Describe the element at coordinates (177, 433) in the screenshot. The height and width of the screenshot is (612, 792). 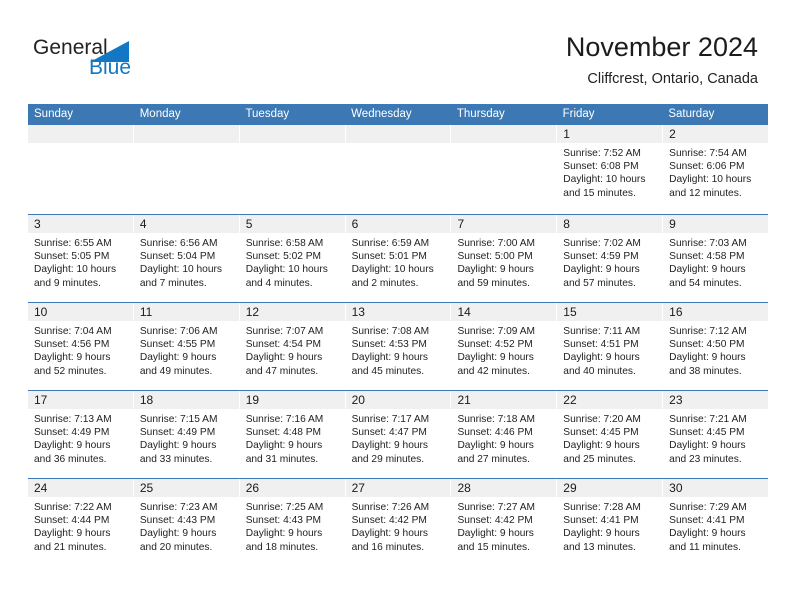
I see `sunset-time: Sunset: 4:49 PM` at that location.